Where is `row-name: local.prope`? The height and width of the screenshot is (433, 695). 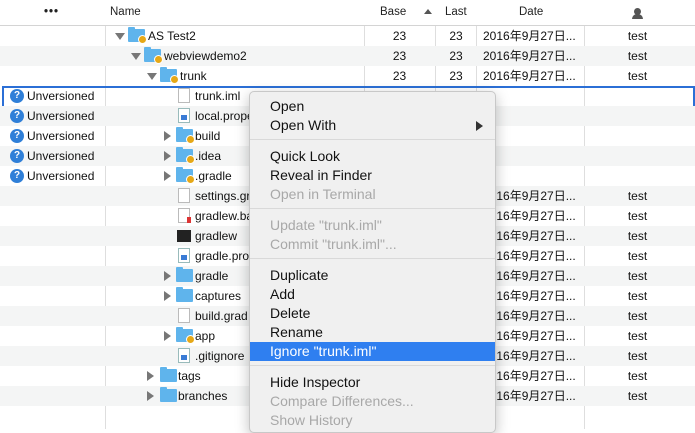
row-name: local.prope is located at coordinates (224, 116).